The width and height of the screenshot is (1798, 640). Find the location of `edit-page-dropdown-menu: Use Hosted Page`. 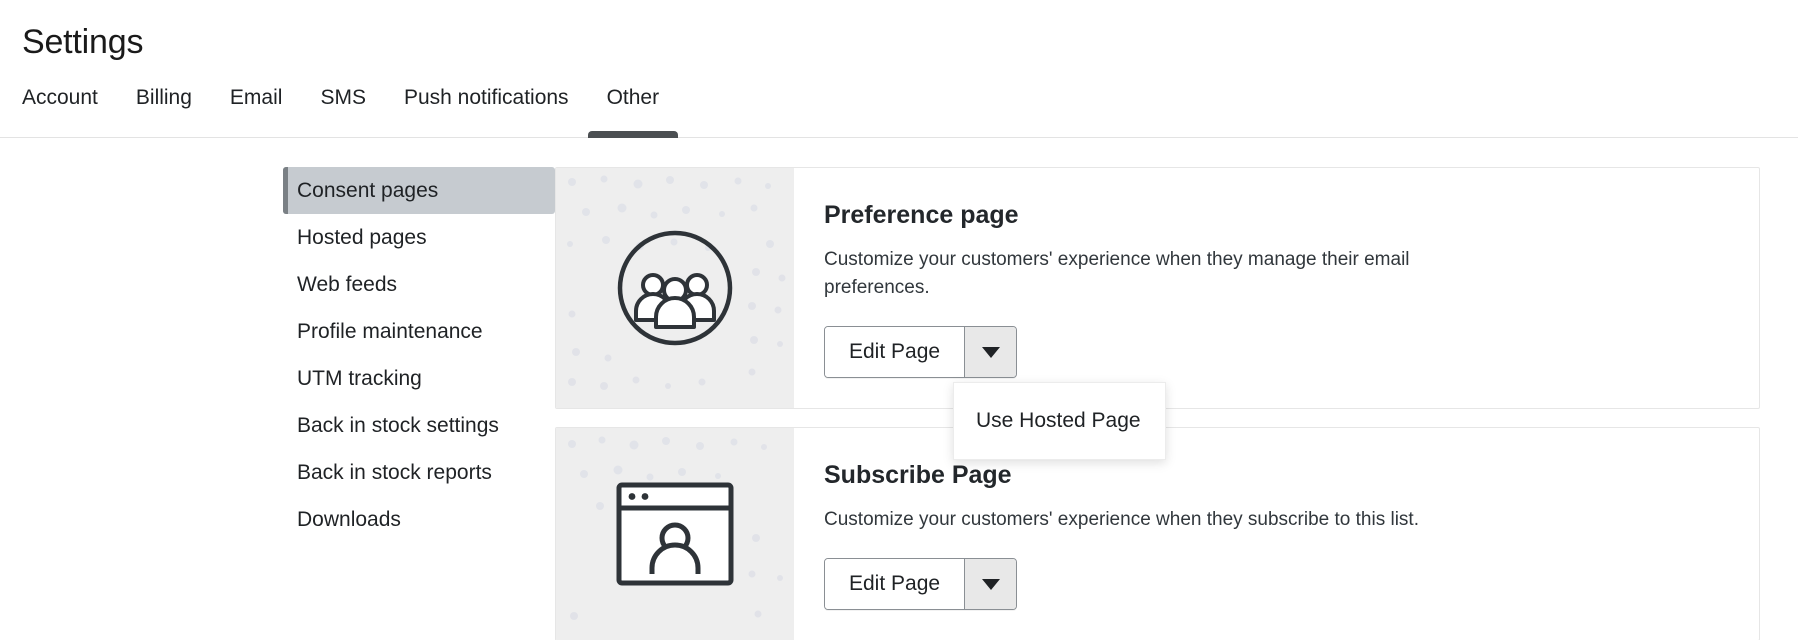

edit-page-dropdown-menu: Use Hosted Page is located at coordinates (1059, 421).